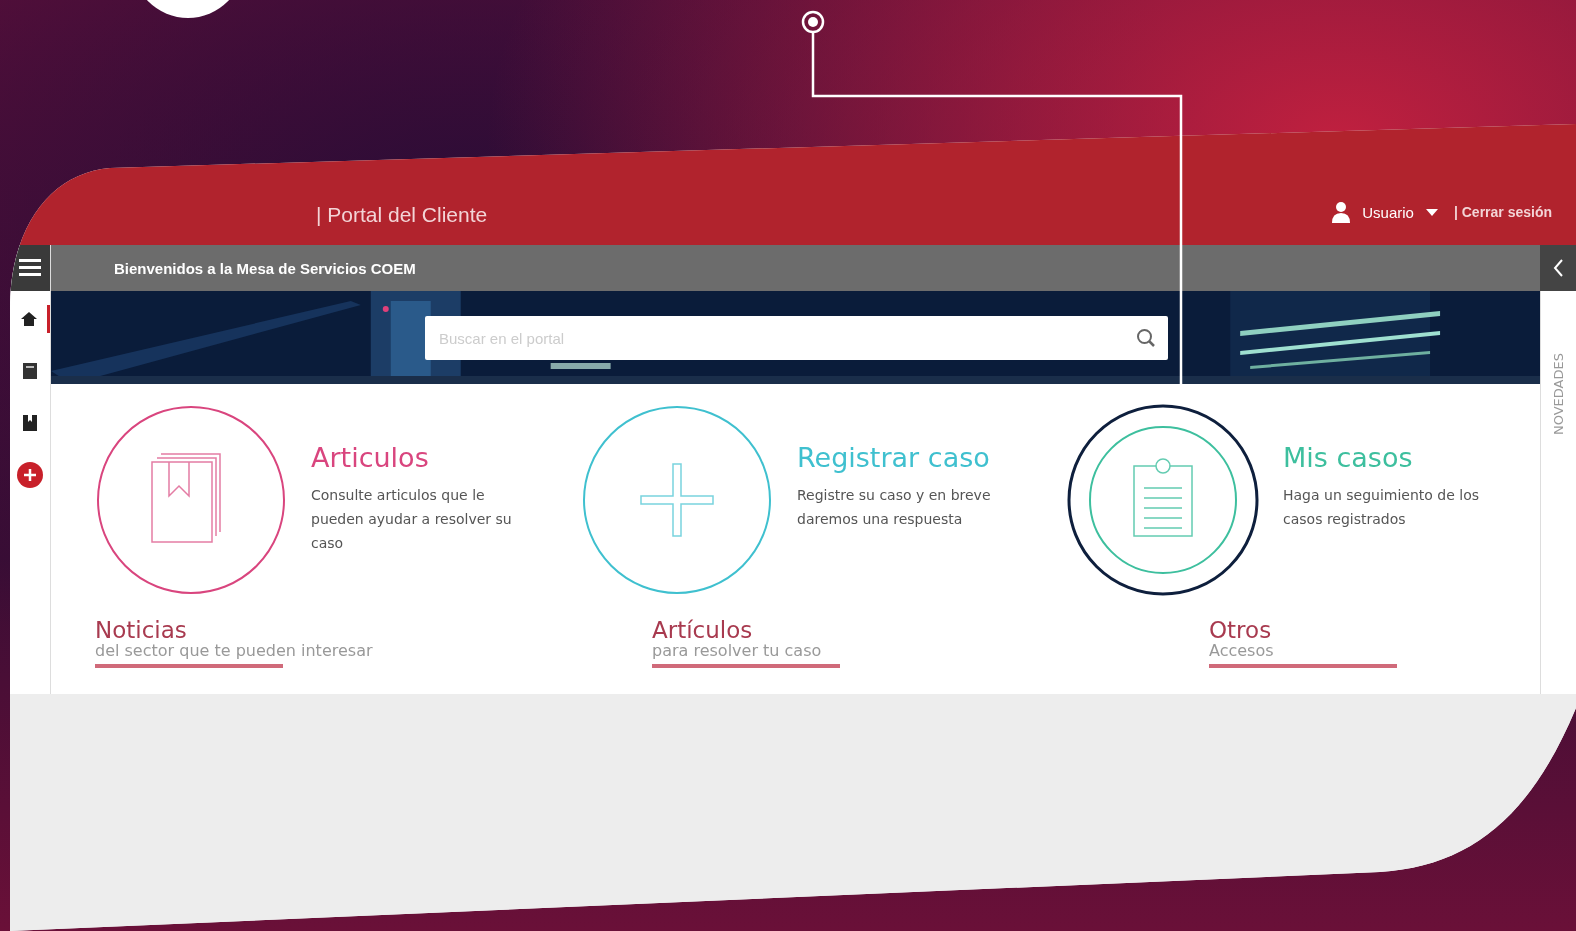 The width and height of the screenshot is (1576, 931). I want to click on section-subtitle: para resolver tu caso, so click(737, 651).